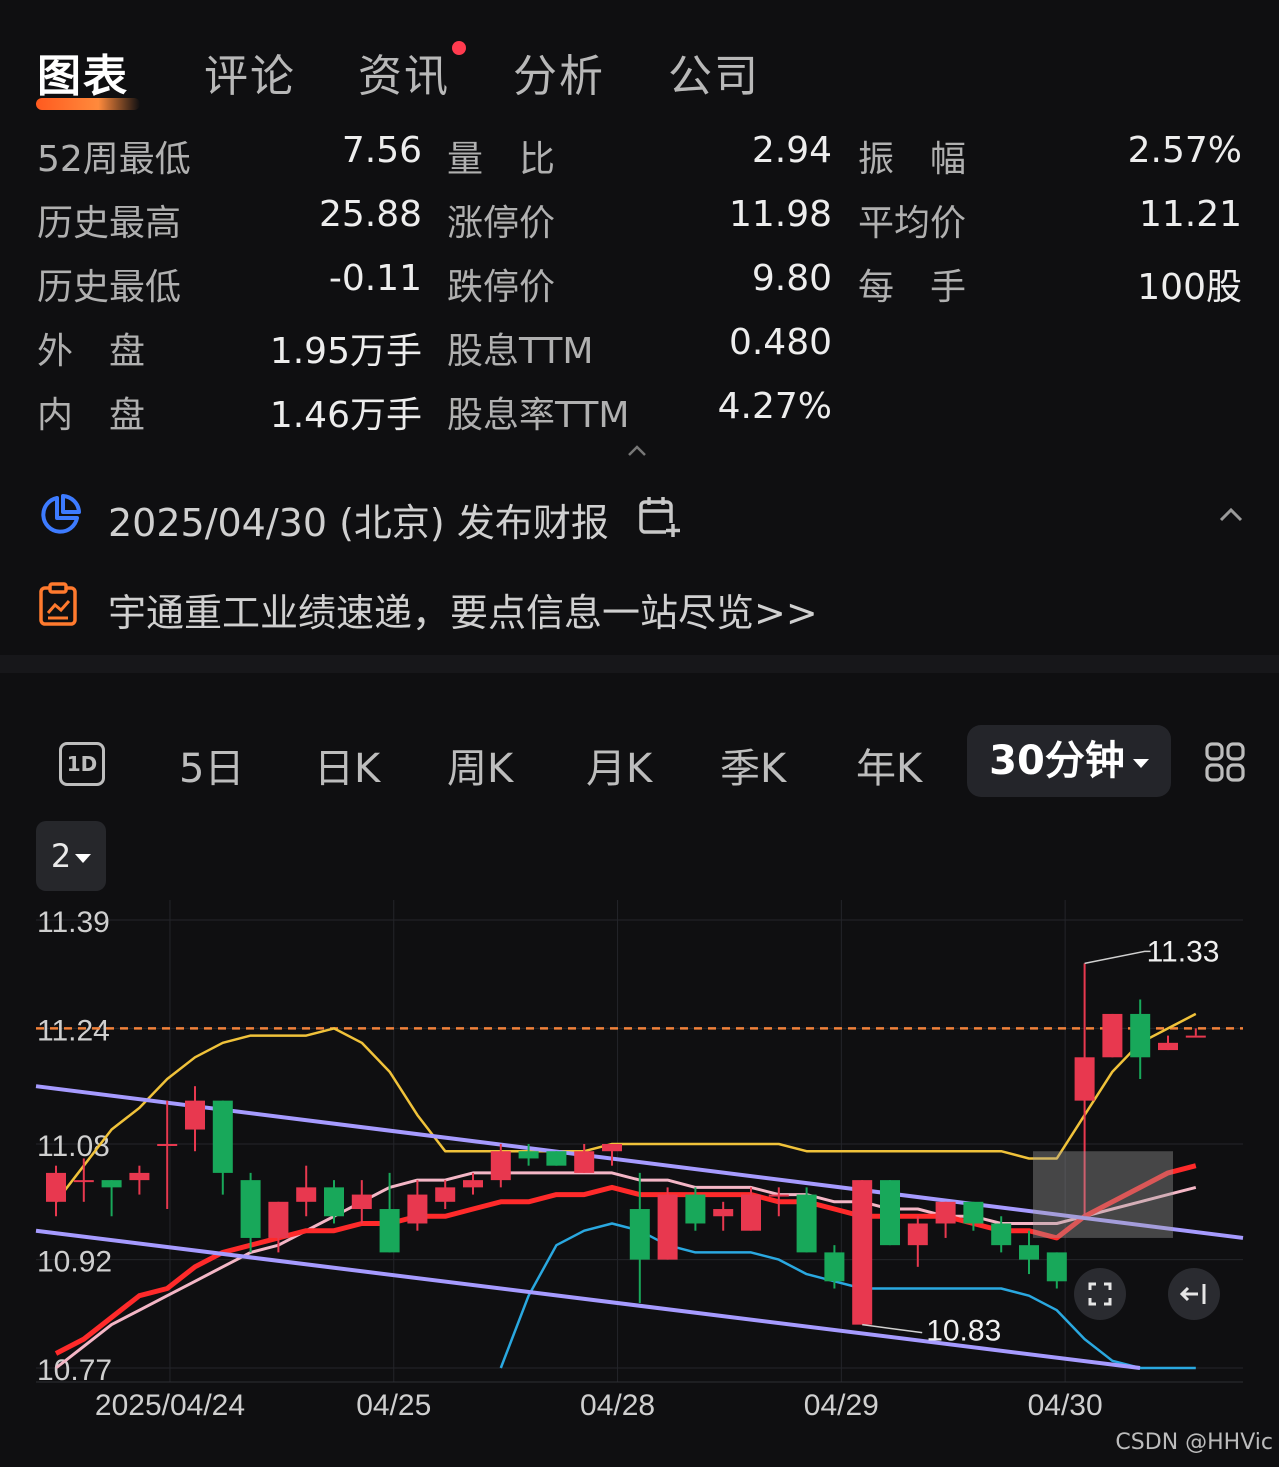  Describe the element at coordinates (381, 150) in the screenshot. I see `stat-value: 7.56` at that location.